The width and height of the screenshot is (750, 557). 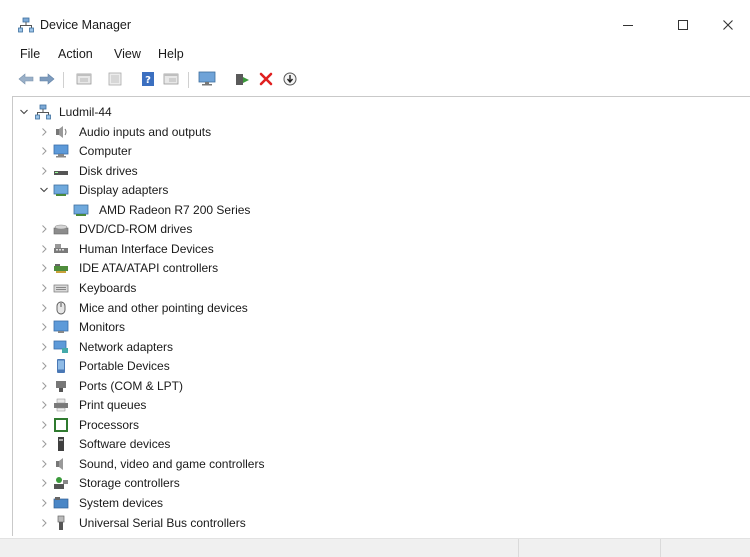 What do you see at coordinates (162, 522) in the screenshot?
I see `tree-item-label: Universal Serial Bus controllers` at bounding box center [162, 522].